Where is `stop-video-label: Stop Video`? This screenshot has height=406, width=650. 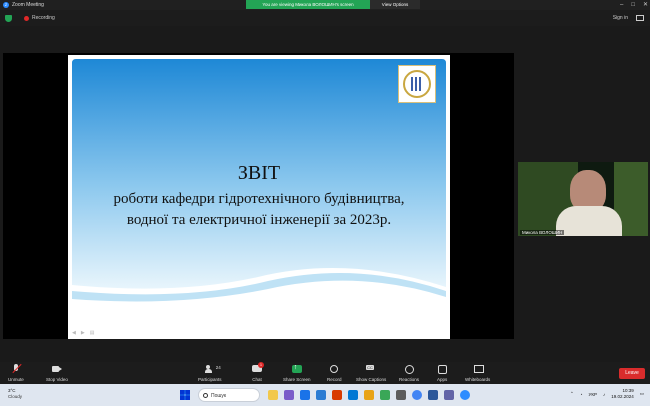 stop-video-label: Stop Video is located at coordinates (57, 379).